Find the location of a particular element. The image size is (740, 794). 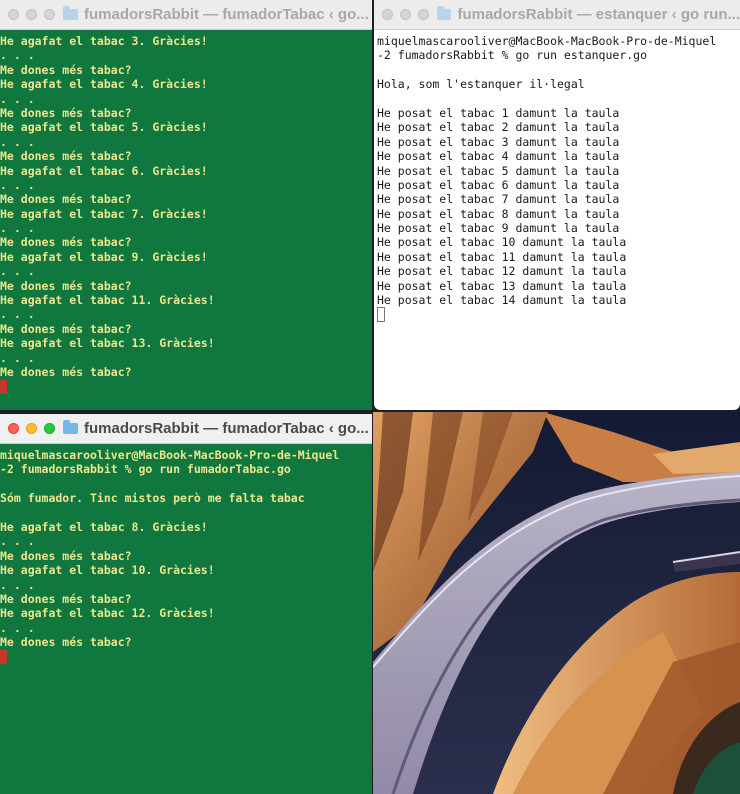

terminal-line: He posat el tabac 9 damunt la taula is located at coordinates (498, 228).